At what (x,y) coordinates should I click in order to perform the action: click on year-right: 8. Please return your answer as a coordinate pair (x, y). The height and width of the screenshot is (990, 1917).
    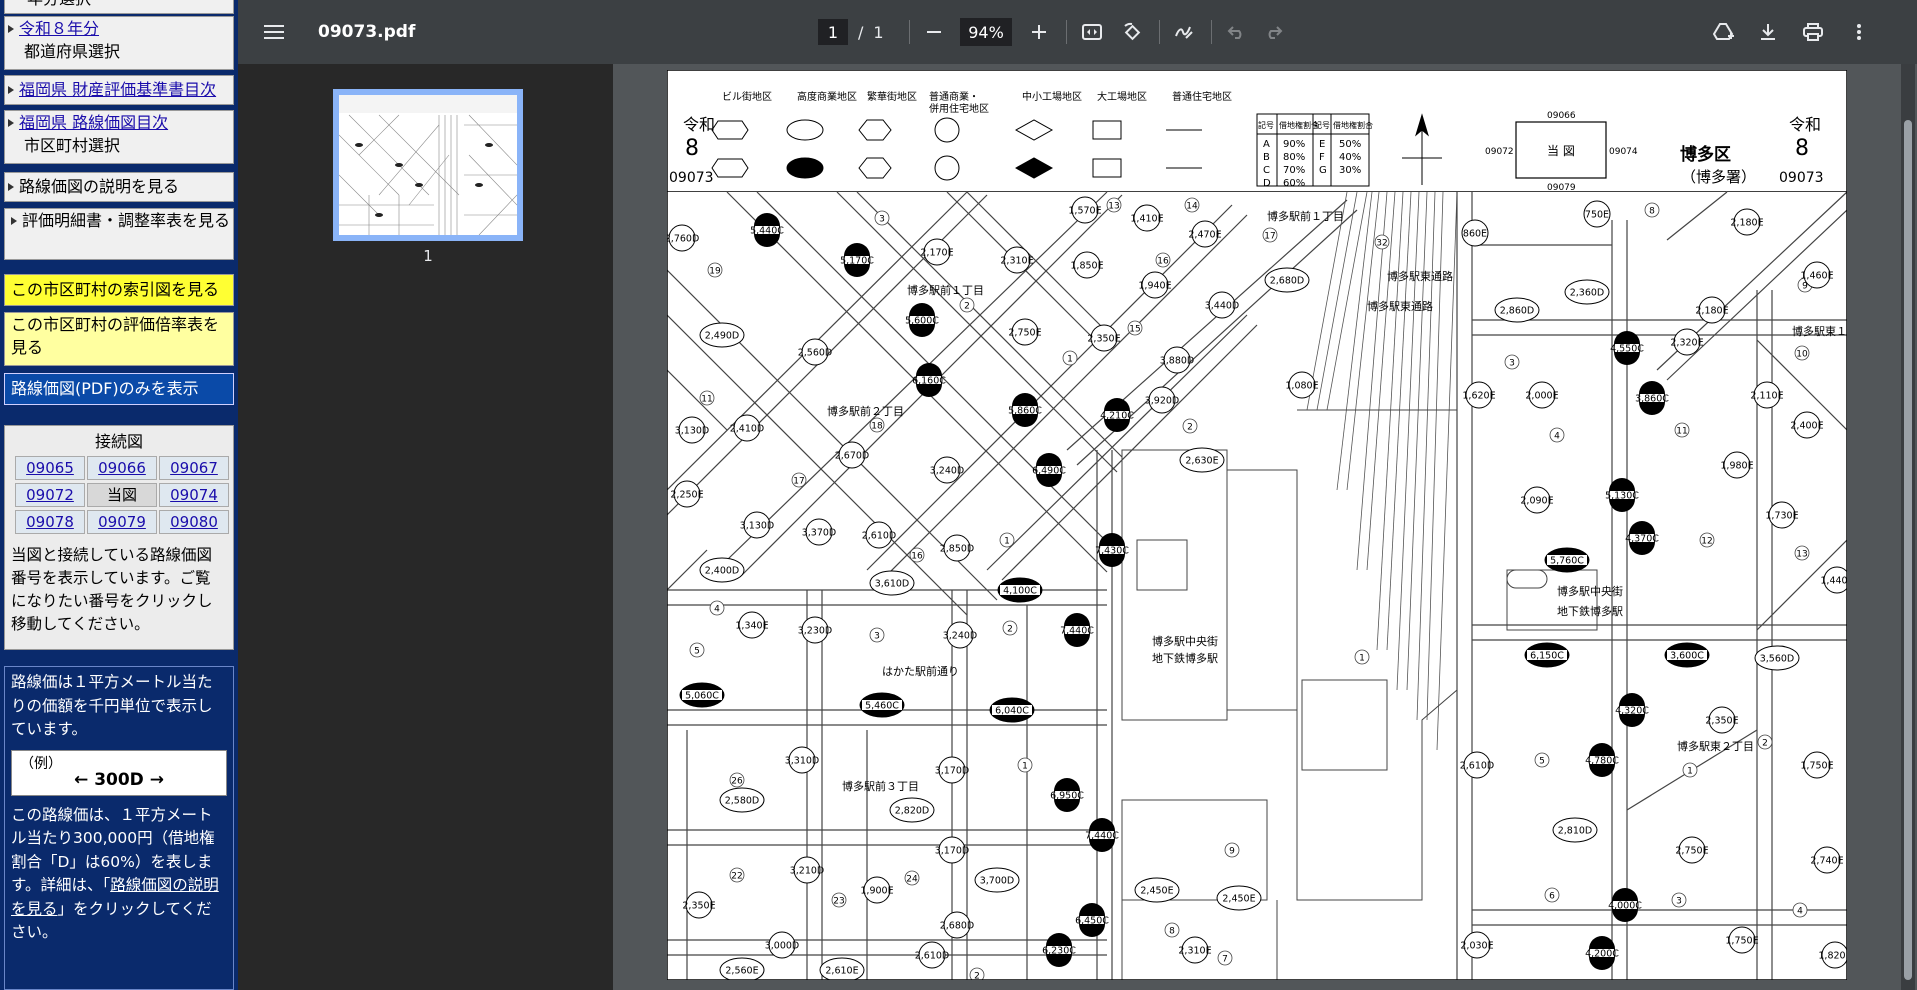
    Looking at the image, I should click on (1802, 148).